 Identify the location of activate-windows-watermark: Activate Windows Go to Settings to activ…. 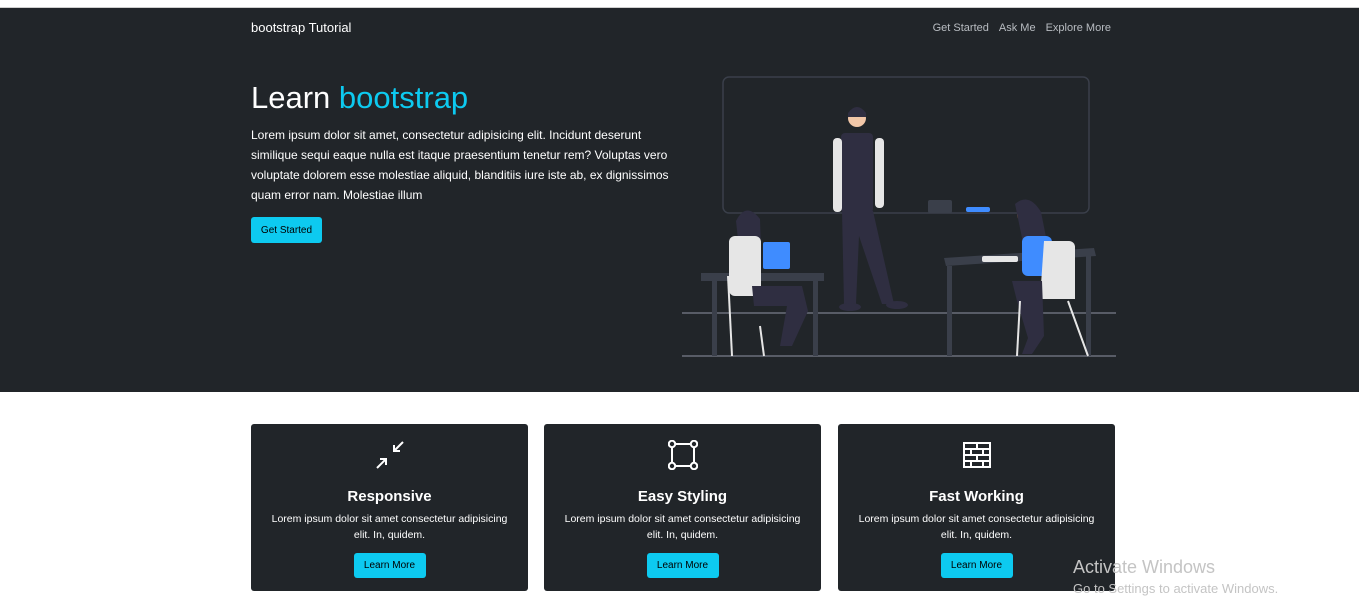
(1175, 577).